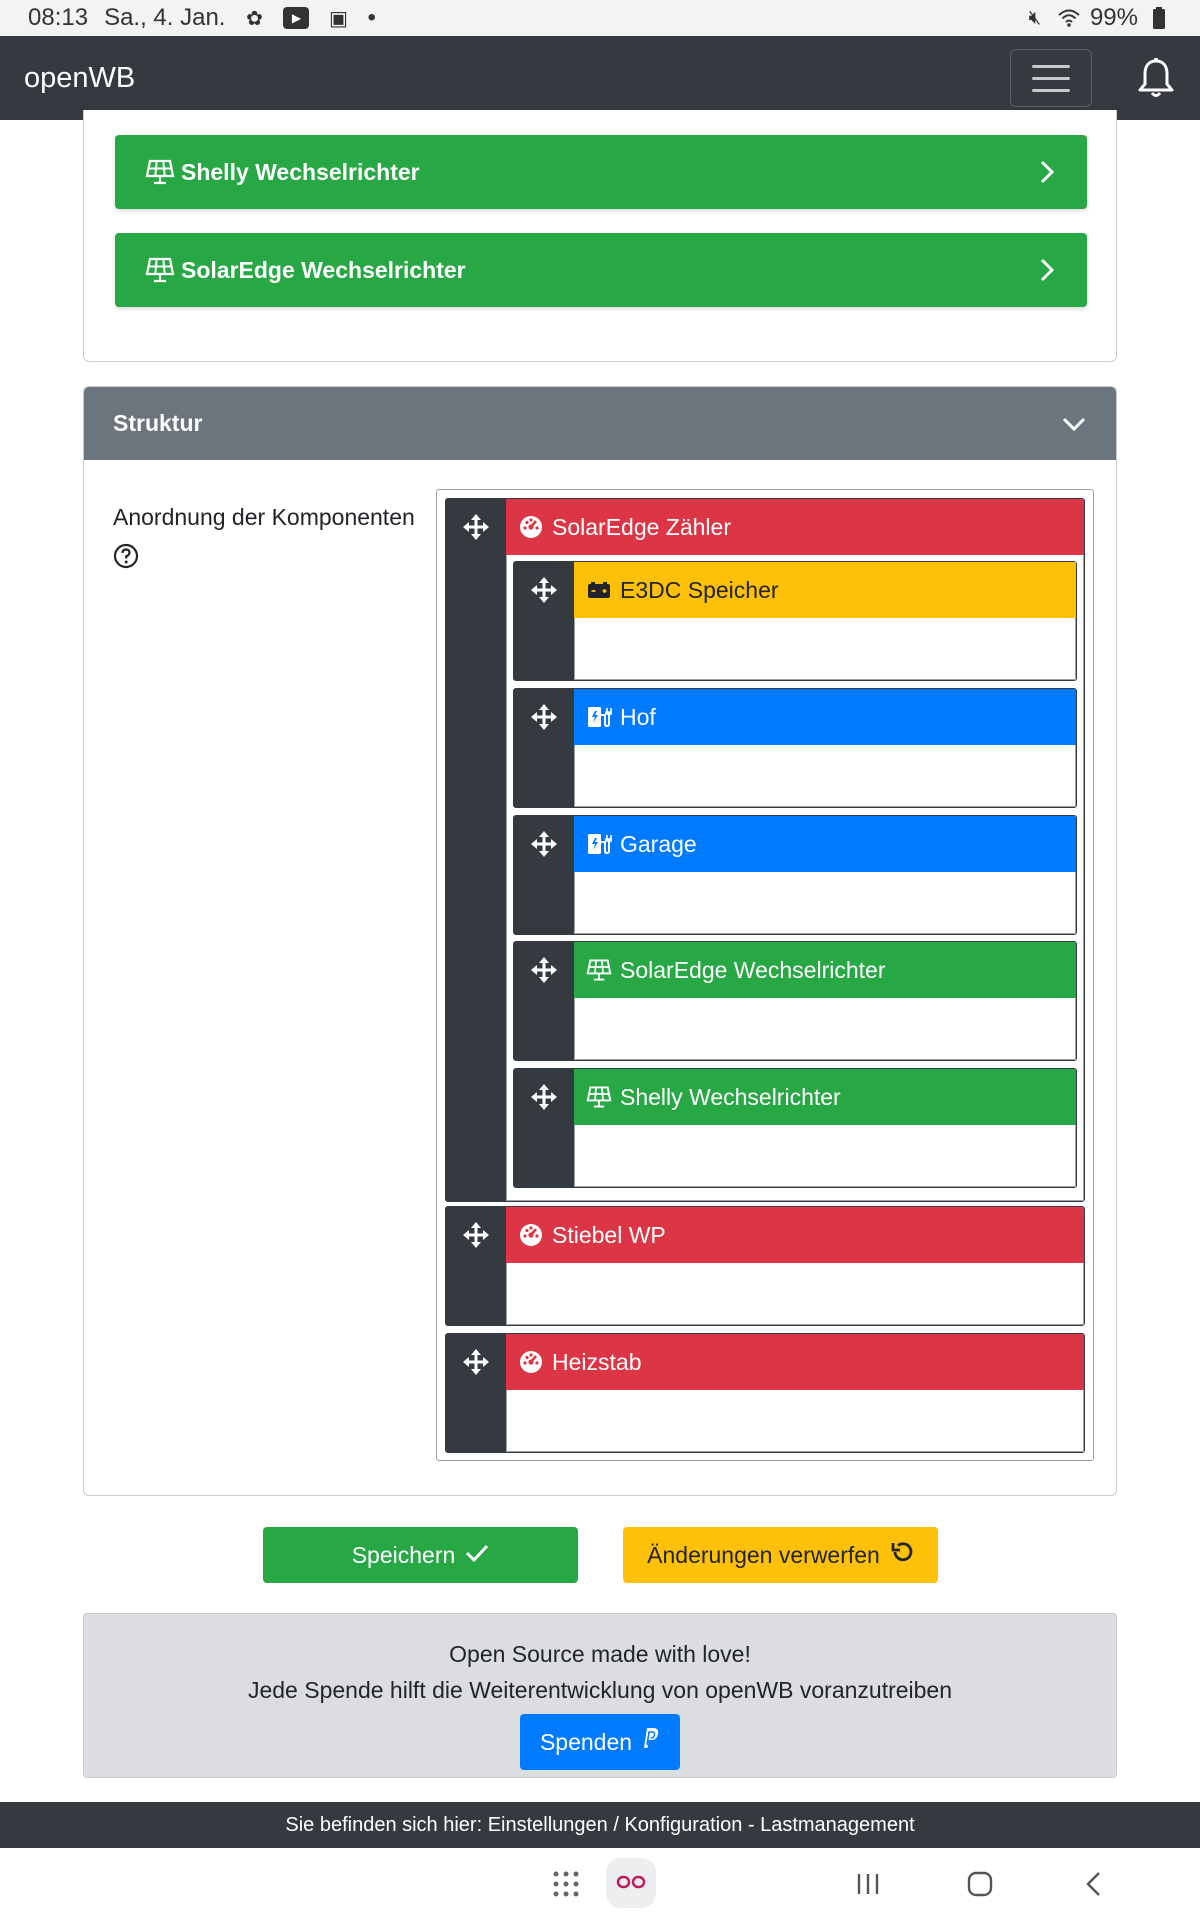 The width and height of the screenshot is (1200, 1920). I want to click on recents-icon, so click(868, 1884).